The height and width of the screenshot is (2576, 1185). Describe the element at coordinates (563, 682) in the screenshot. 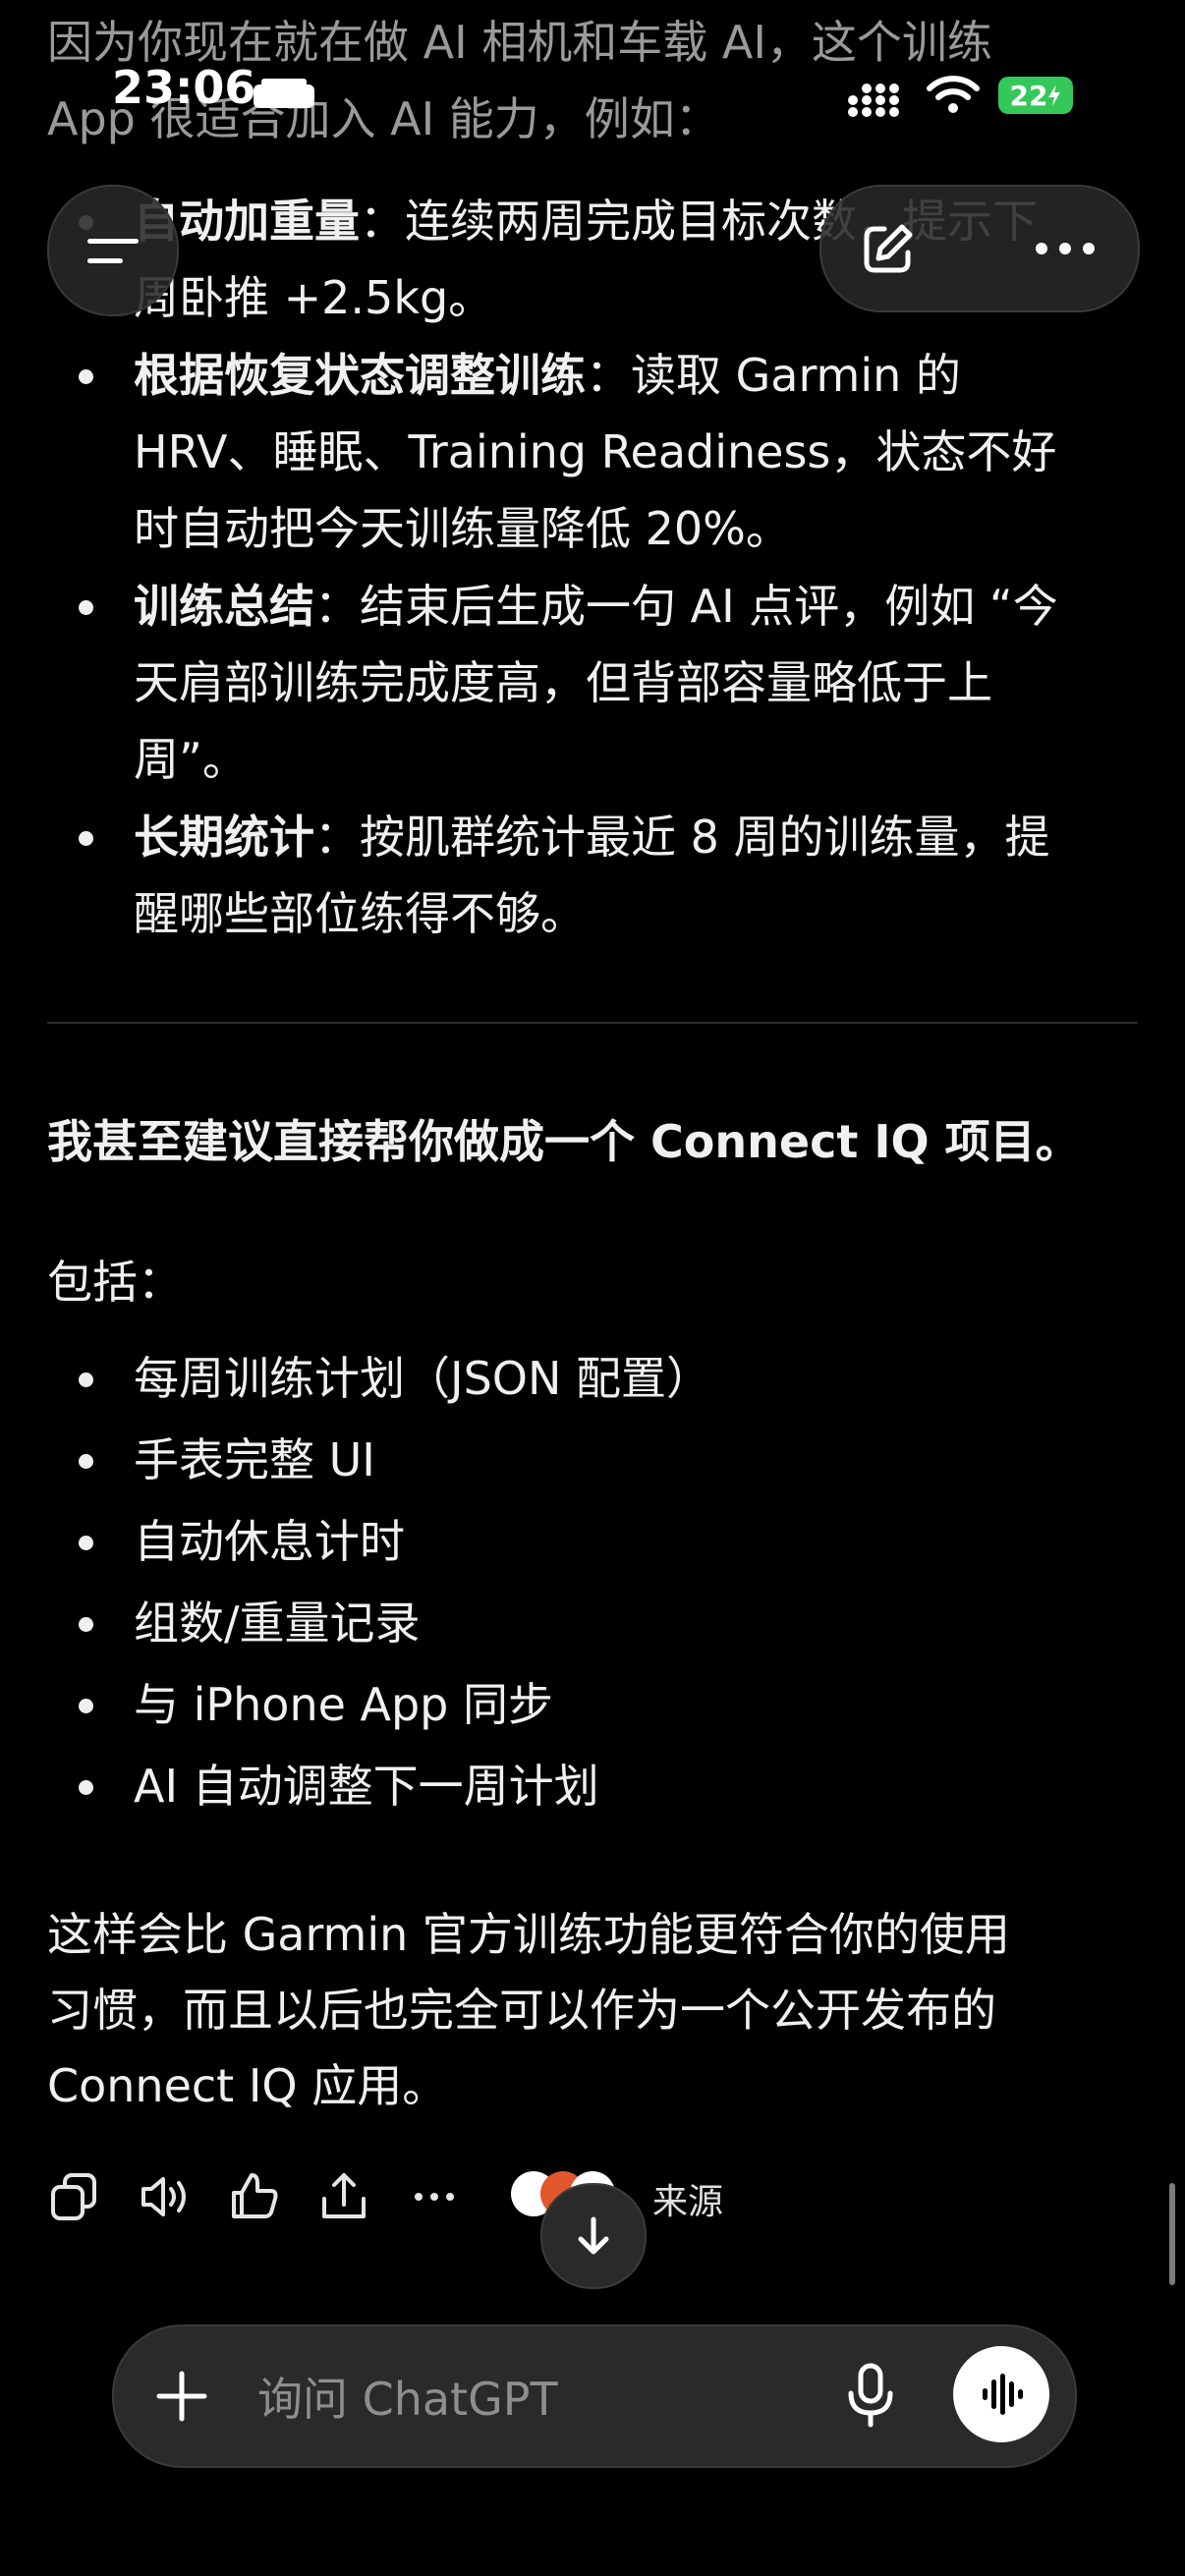

I see `feature-3-line-2: 天肩部训练完成度高，但背部容量略低于上` at that location.